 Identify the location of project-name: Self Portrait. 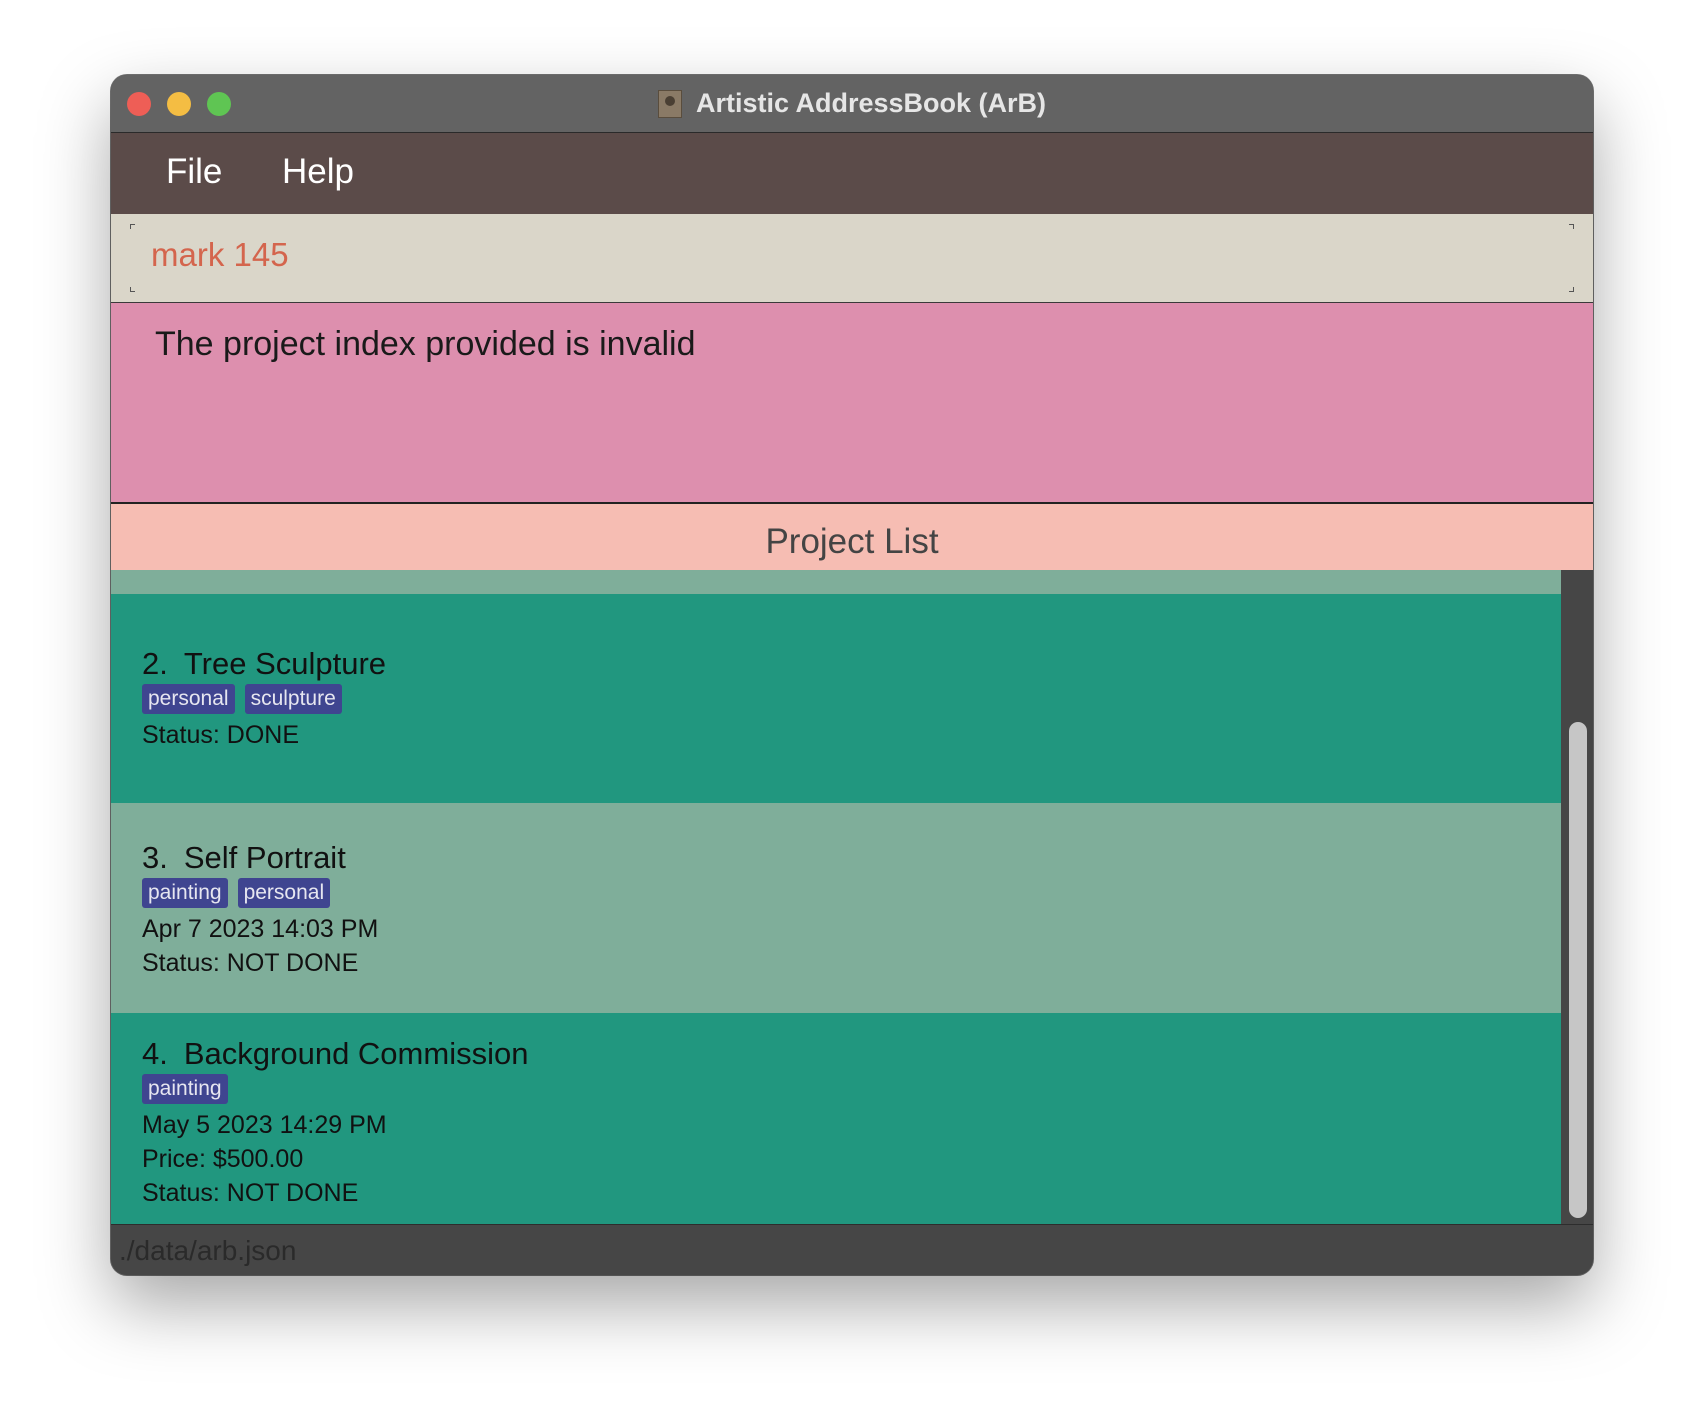
(264, 857).